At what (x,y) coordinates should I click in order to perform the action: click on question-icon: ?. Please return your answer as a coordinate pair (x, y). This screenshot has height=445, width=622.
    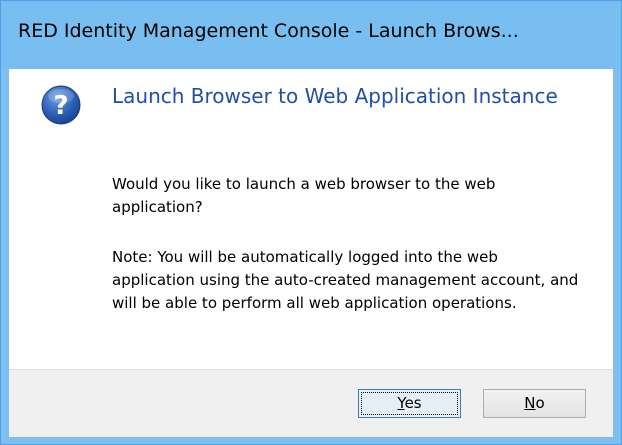
    Looking at the image, I should click on (61, 105).